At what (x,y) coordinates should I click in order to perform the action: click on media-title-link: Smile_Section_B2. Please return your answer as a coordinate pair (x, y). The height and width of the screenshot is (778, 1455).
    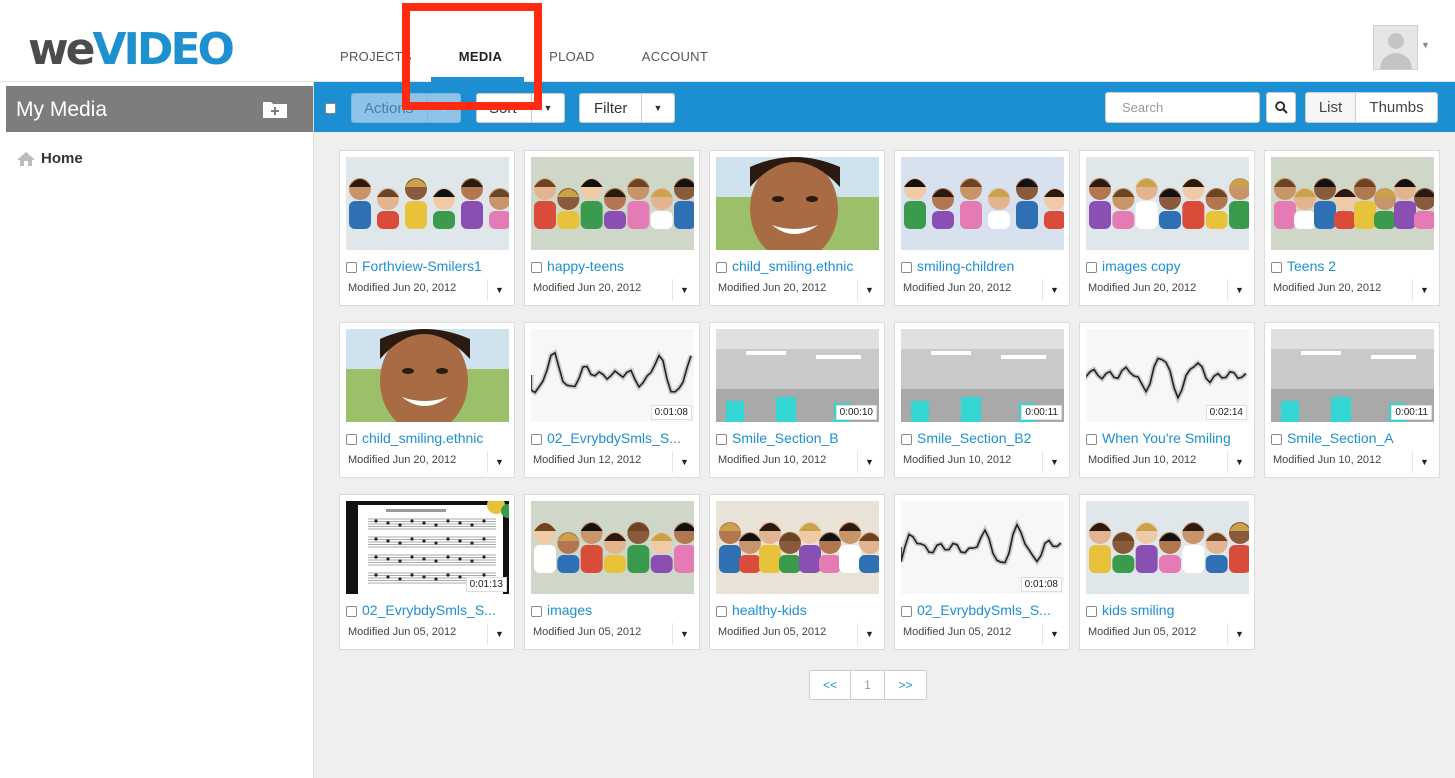
    Looking at the image, I should click on (992, 438).